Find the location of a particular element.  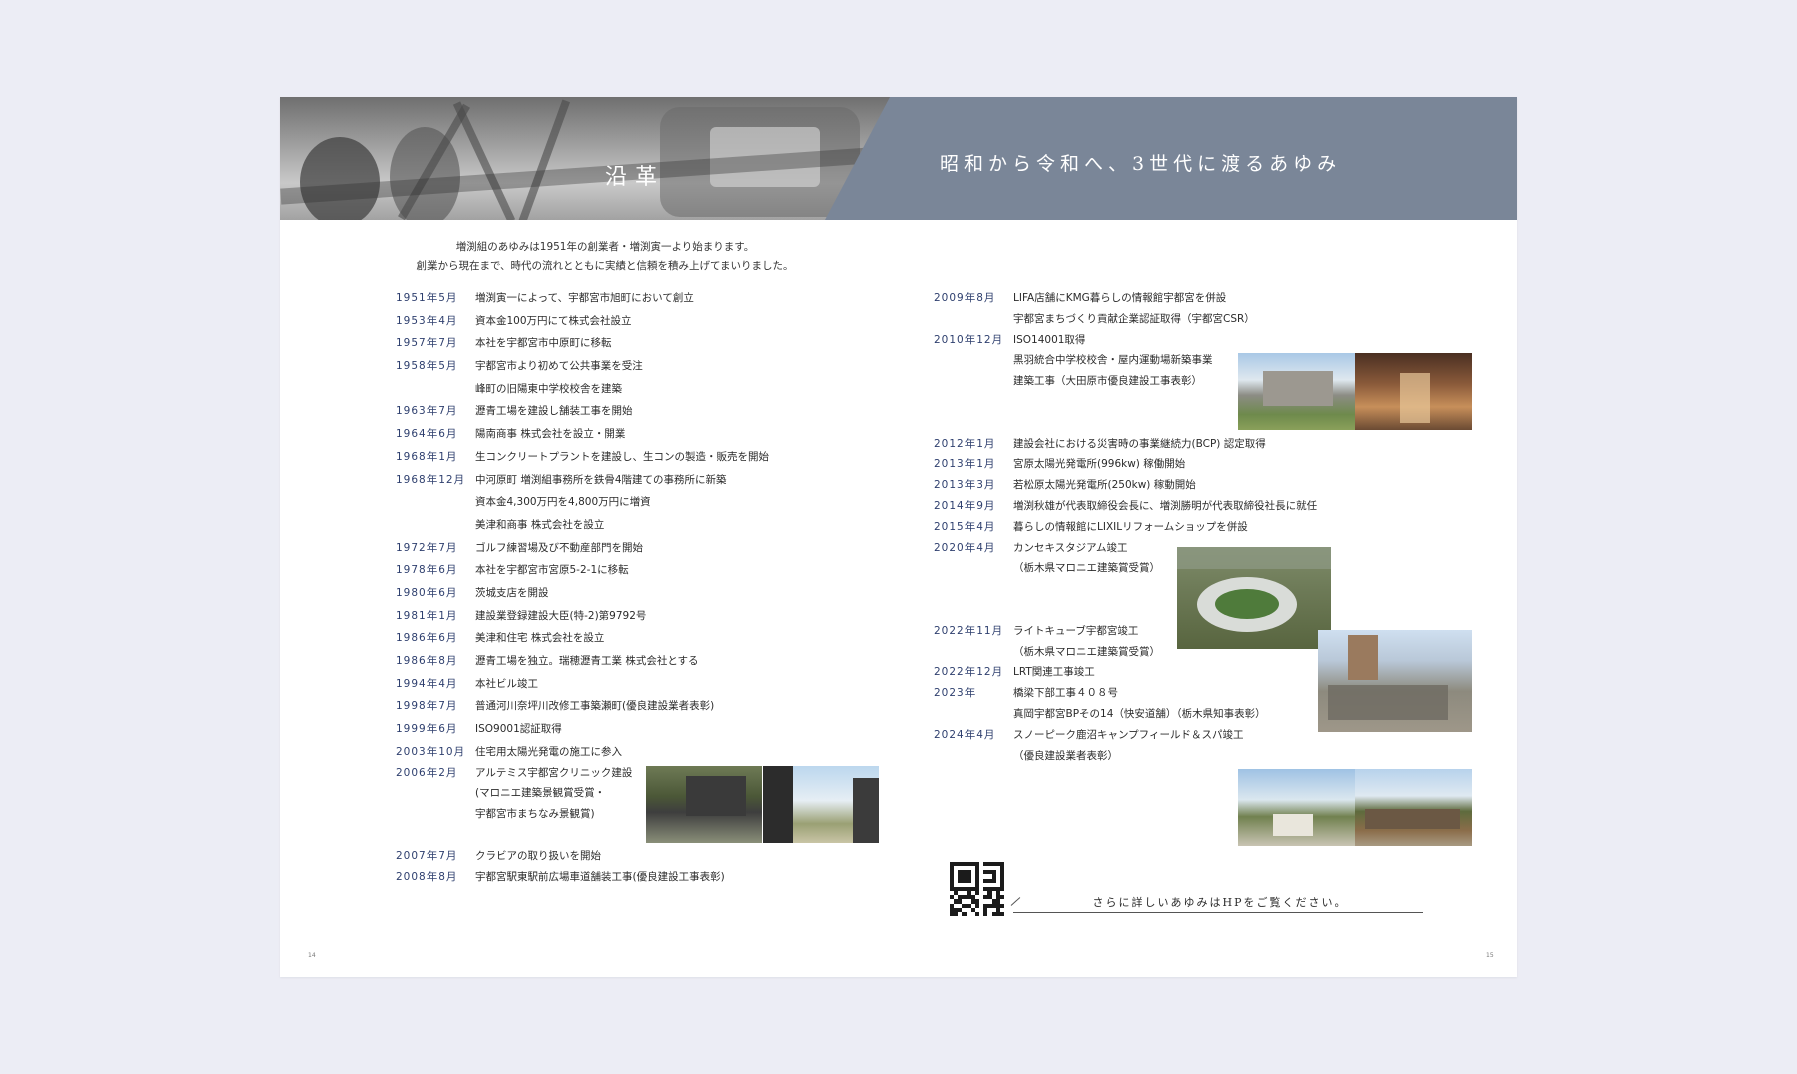

timeline-text: ゴルフ練習場及び不動産部門を開始 is located at coordinates (559, 547).